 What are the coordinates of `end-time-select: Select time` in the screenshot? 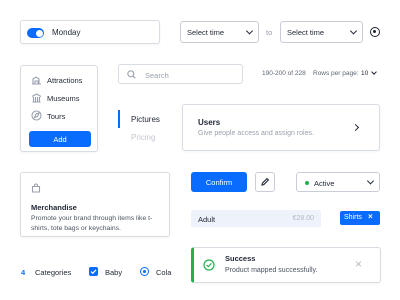 It's located at (321, 32).